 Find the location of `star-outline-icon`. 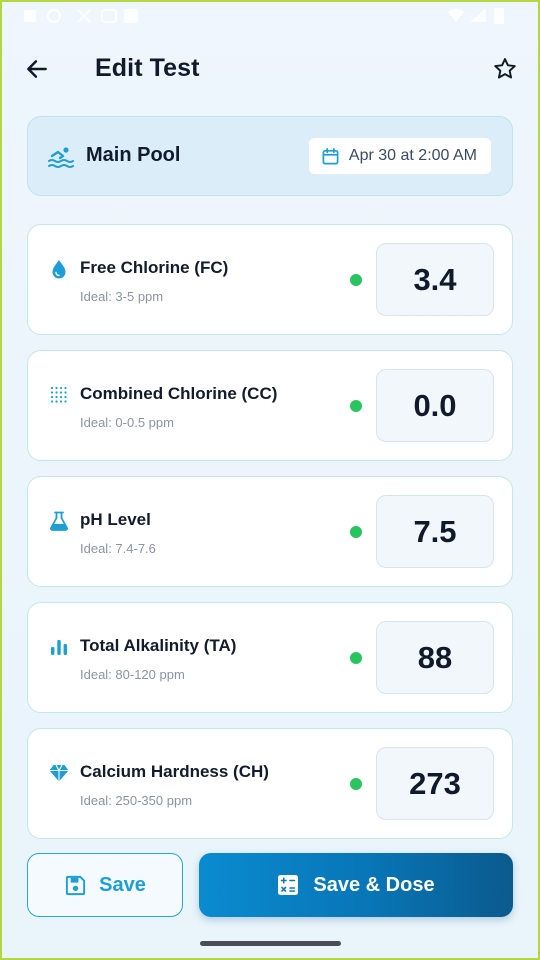

star-outline-icon is located at coordinates (505, 68).